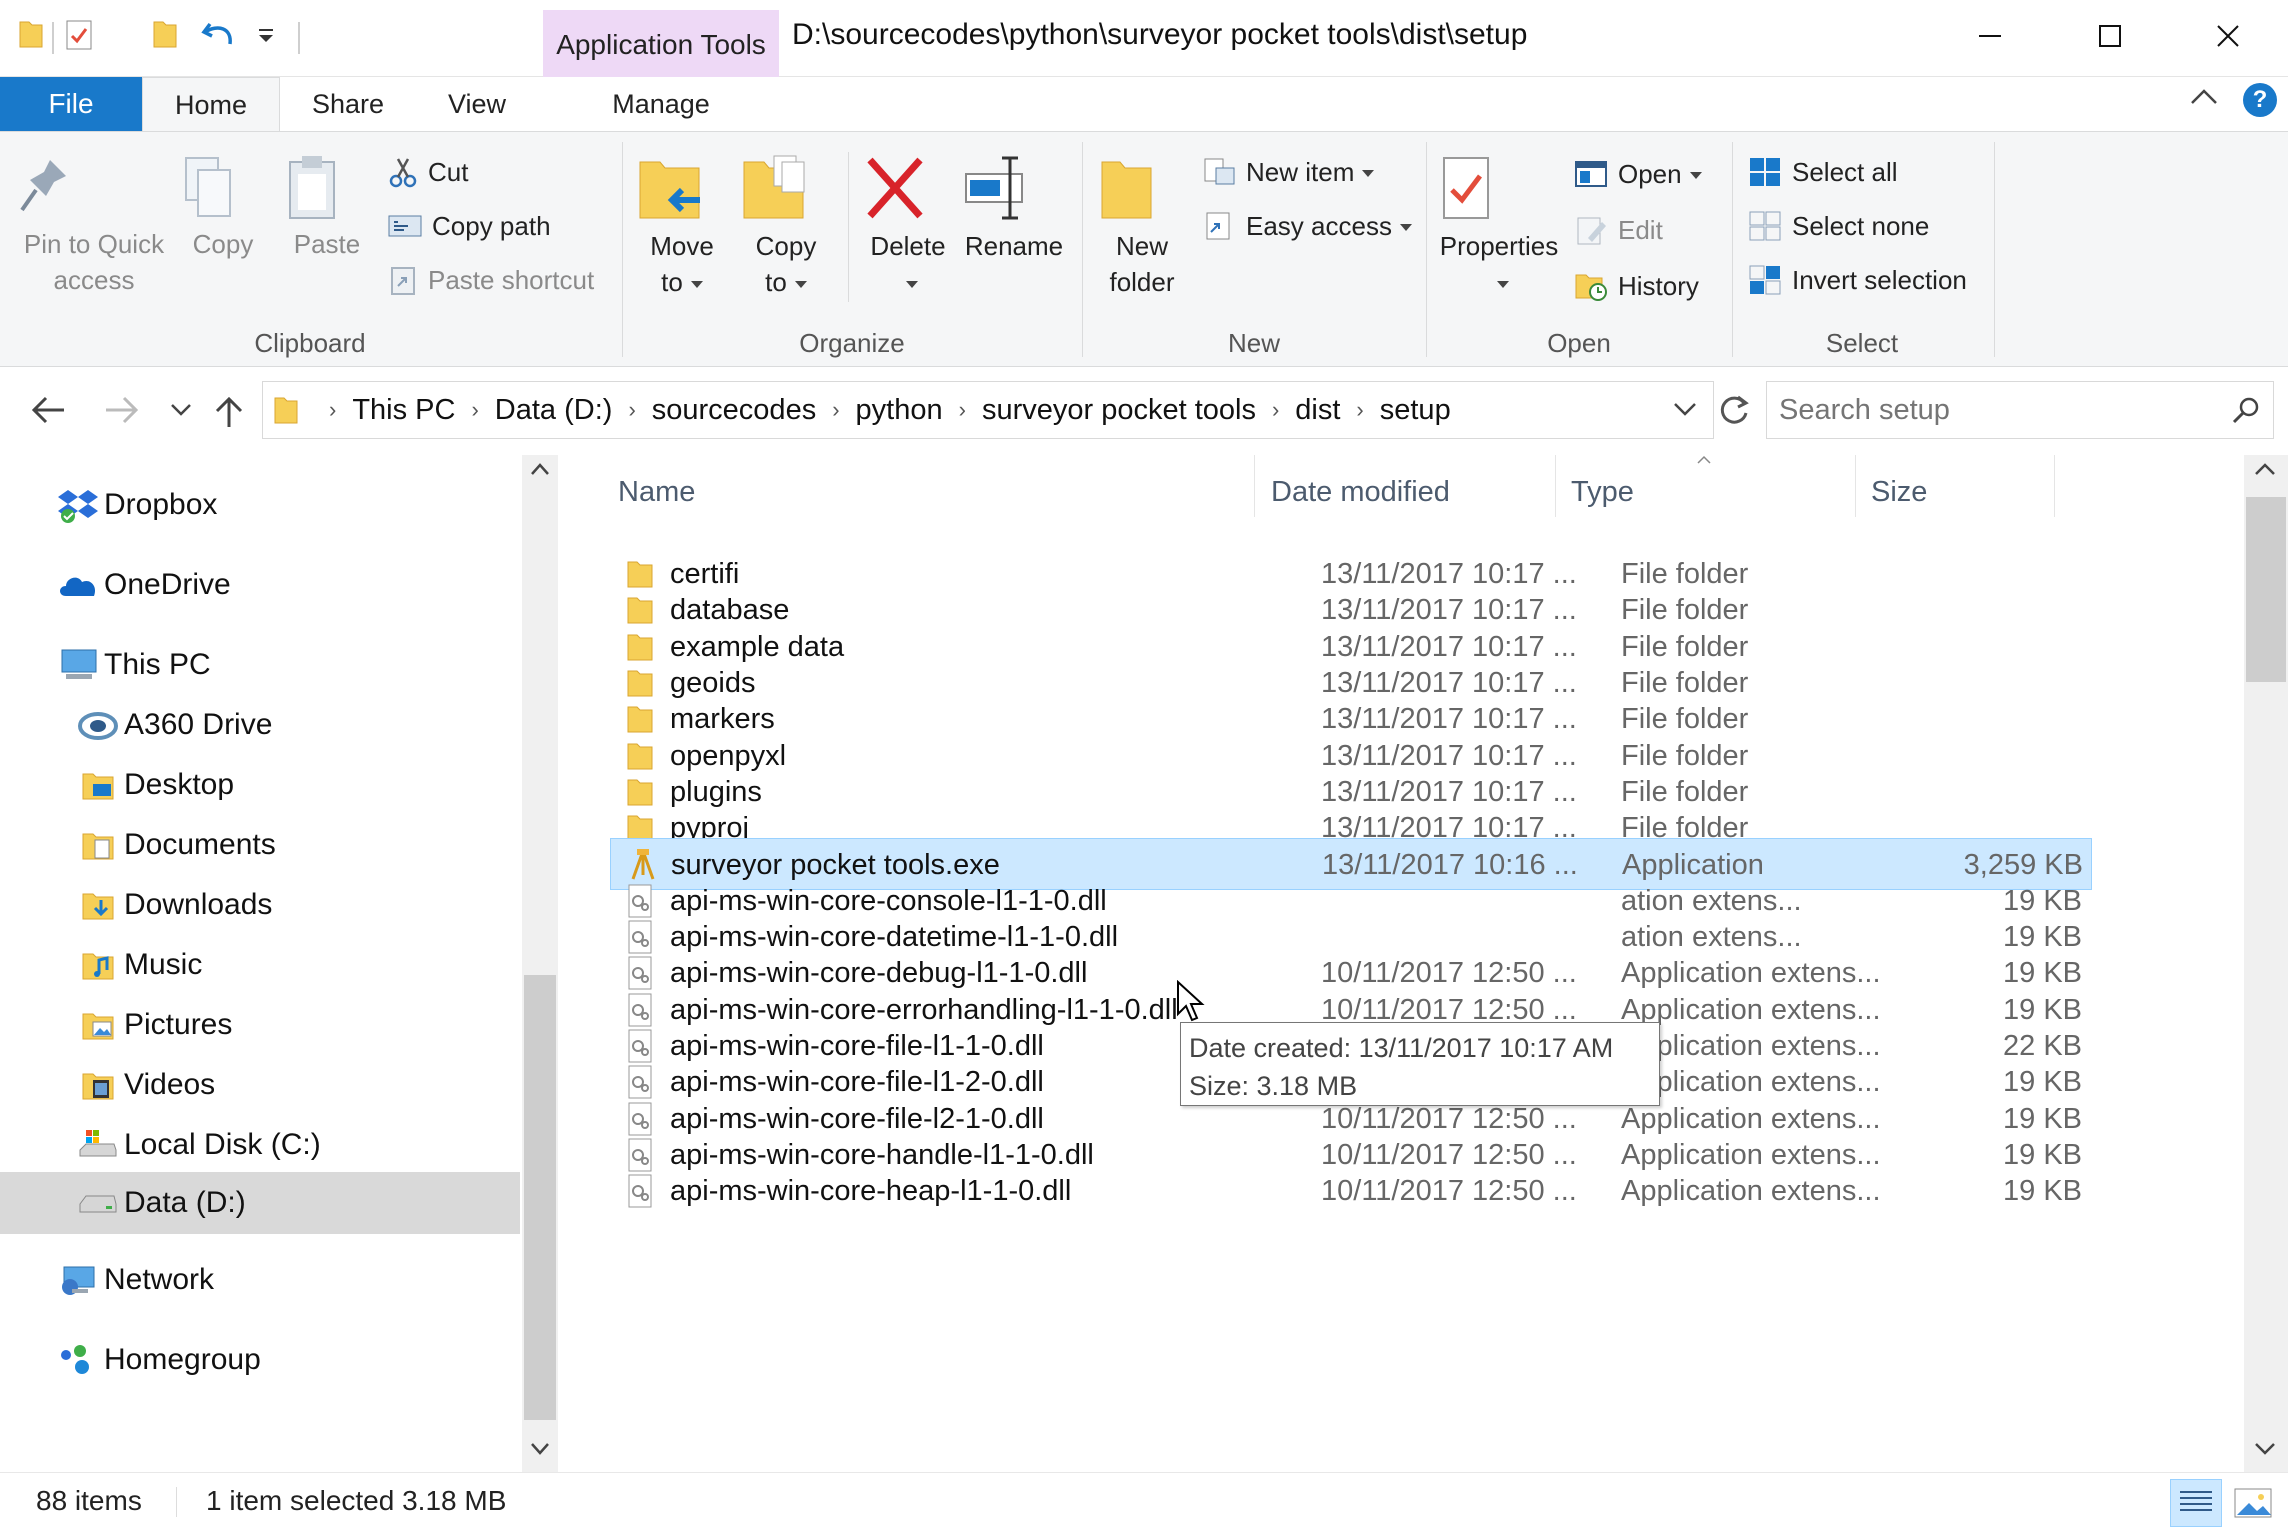 The image size is (2288, 1531). Describe the element at coordinates (1638, 174) in the screenshot. I see `open-button: Open` at that location.